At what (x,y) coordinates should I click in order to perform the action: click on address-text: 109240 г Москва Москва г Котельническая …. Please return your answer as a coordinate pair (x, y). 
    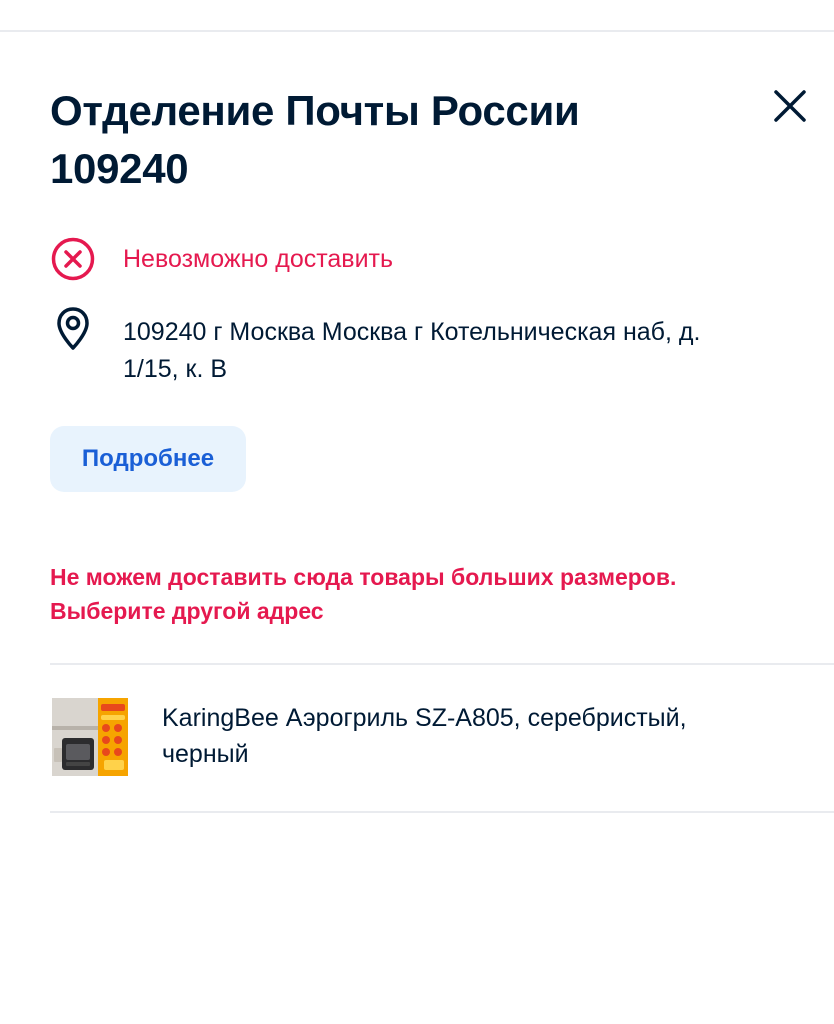
    Looking at the image, I should click on (453, 351).